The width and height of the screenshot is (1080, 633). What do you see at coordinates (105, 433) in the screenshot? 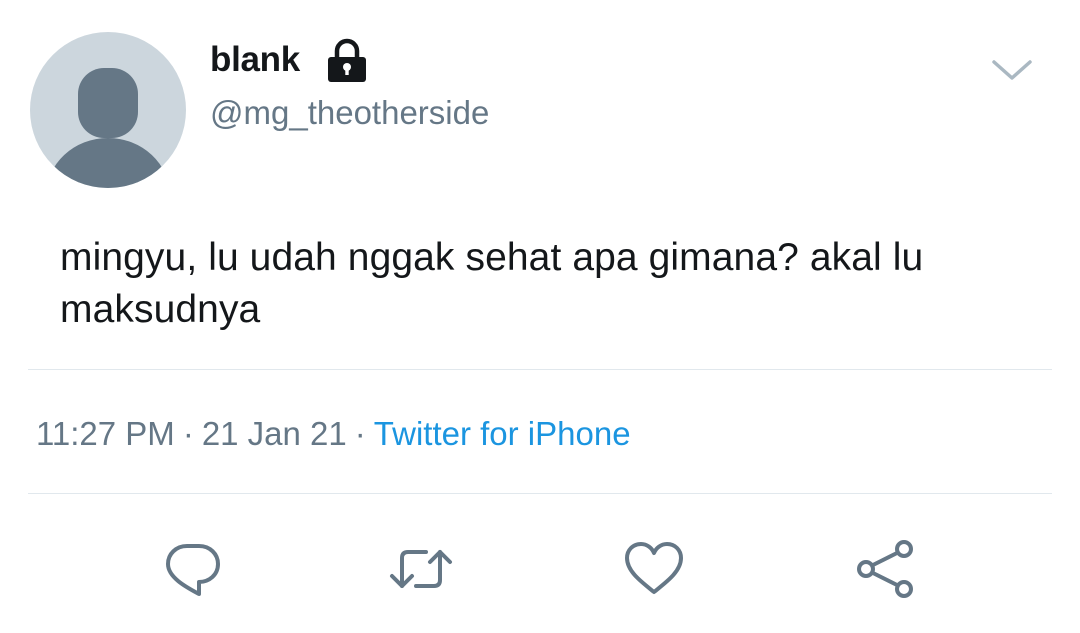
I see `tweet-time: 11:27 PM` at bounding box center [105, 433].